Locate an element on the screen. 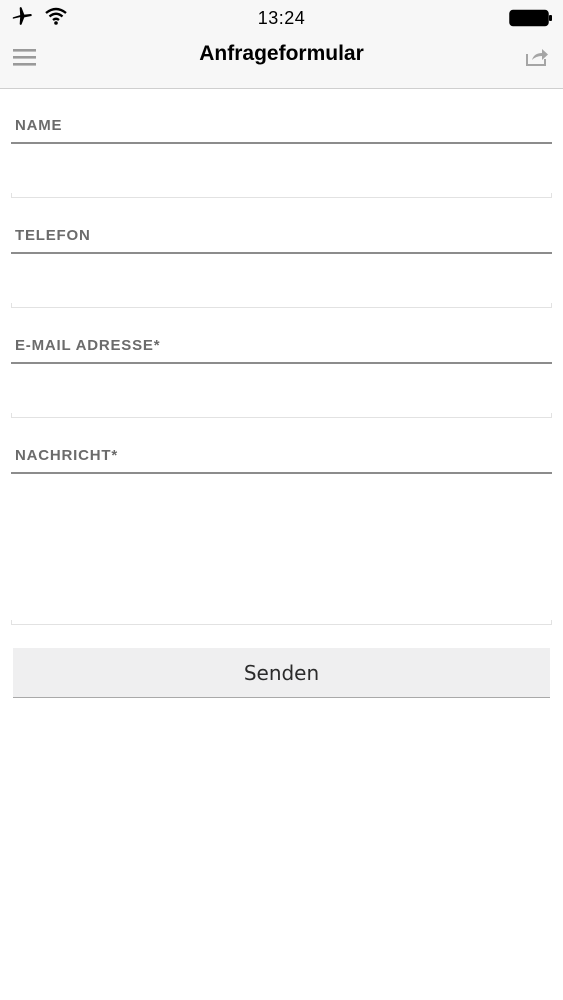 The image size is (563, 1000). email-input is located at coordinates (281, 389).